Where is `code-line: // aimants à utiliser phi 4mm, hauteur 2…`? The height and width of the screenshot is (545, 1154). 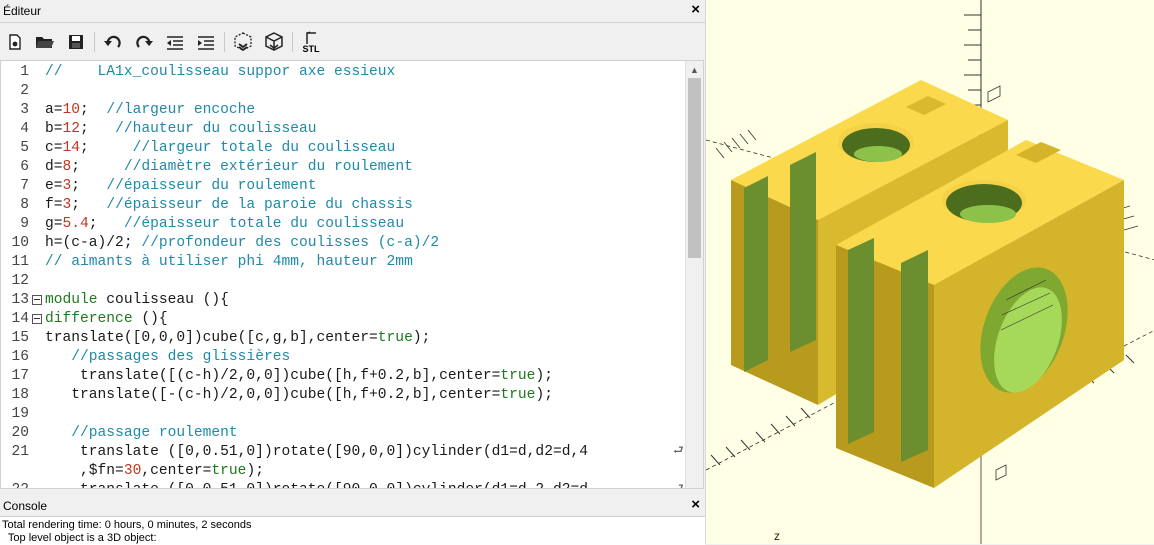 code-line: // aimants à utiliser phi 4mm, hauteur 2… is located at coordinates (229, 262).